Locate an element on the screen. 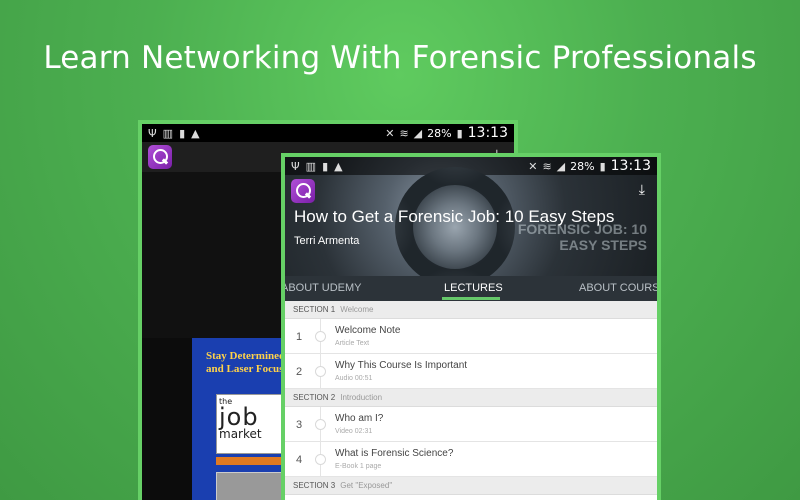 Image resolution: width=800 pixels, height=500 pixels. lecture-title: Why This Course Is Important is located at coordinates (401, 365).